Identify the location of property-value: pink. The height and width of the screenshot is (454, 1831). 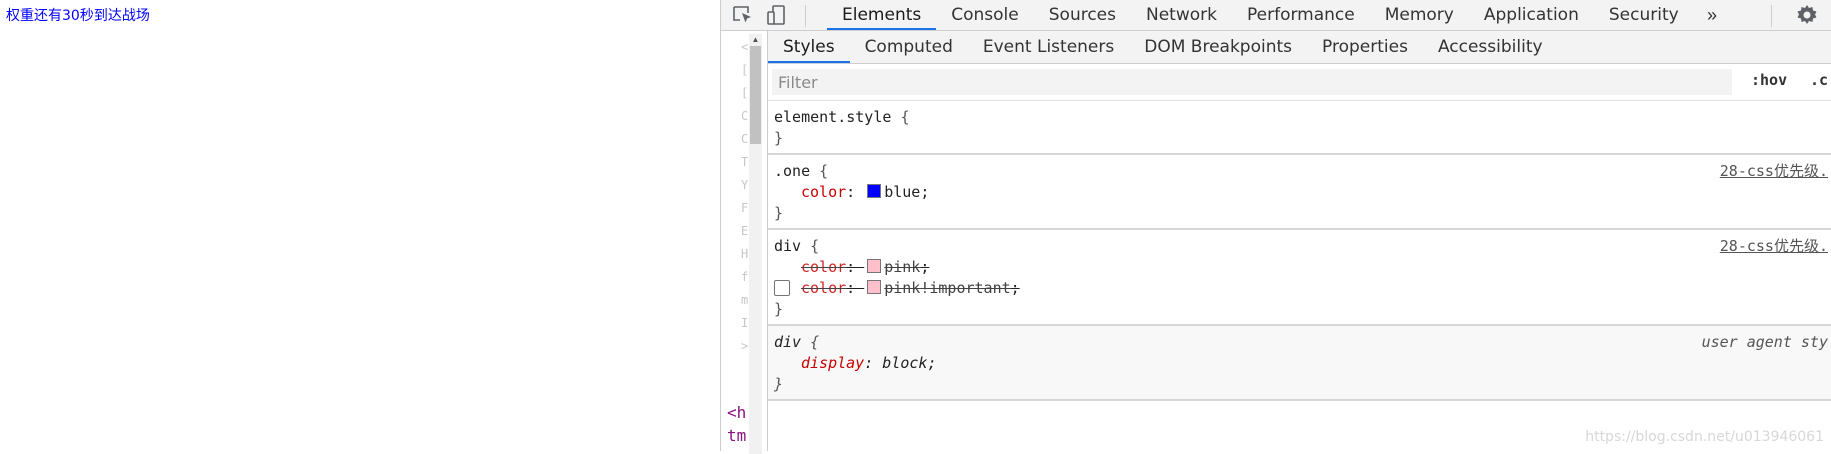
(902, 267).